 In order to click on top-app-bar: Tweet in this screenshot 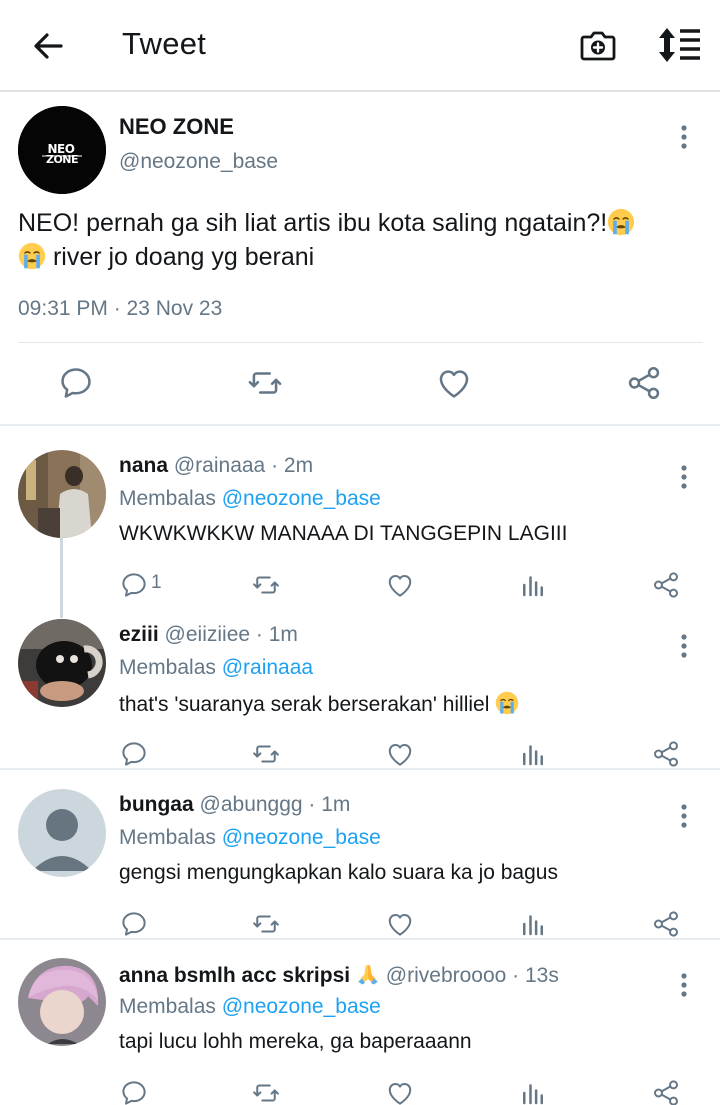, I will do `click(360, 46)`.